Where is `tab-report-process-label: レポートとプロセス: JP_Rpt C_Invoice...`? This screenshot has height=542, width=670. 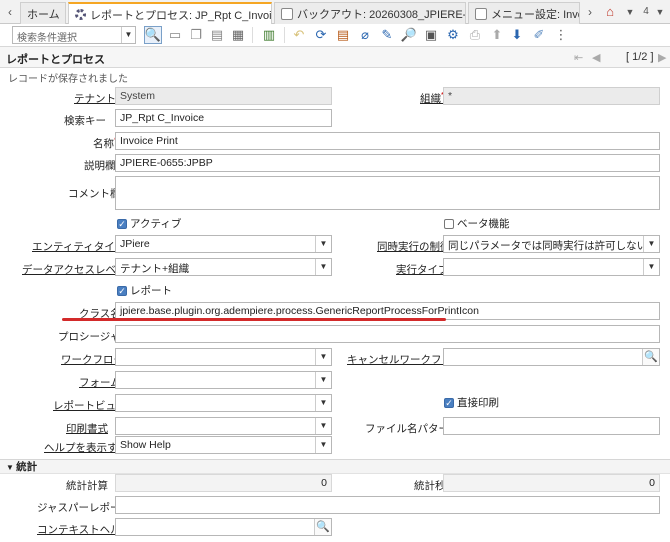
tab-report-process-label: レポートとプロセス: JP_Rpt C_Invoice... is located at coordinates (181, 15).